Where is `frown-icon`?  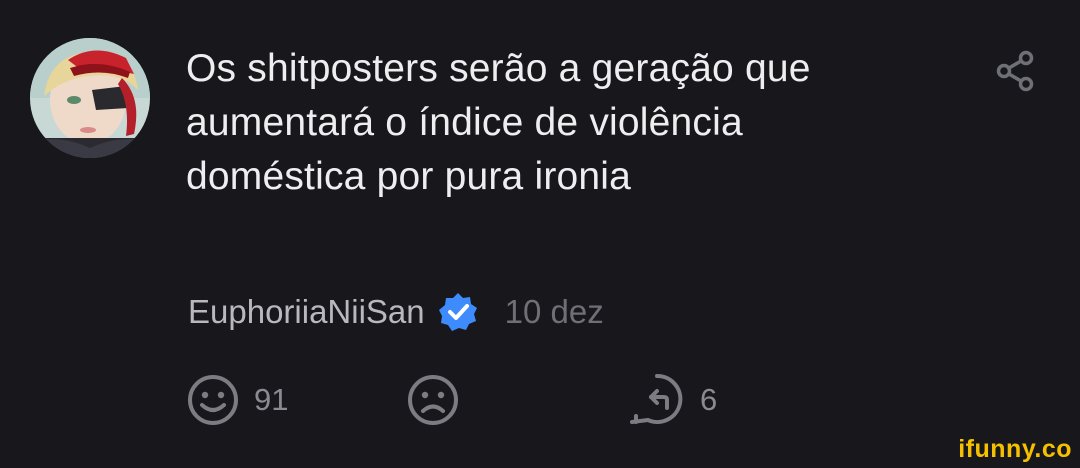
frown-icon is located at coordinates (433, 400).